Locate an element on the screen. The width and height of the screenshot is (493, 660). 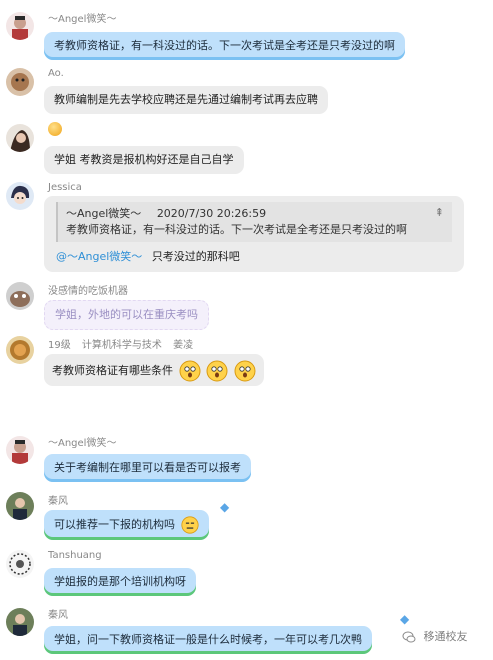
message-bubble: 可以推荐一下报的机构吗 is located at coordinates (126, 525).